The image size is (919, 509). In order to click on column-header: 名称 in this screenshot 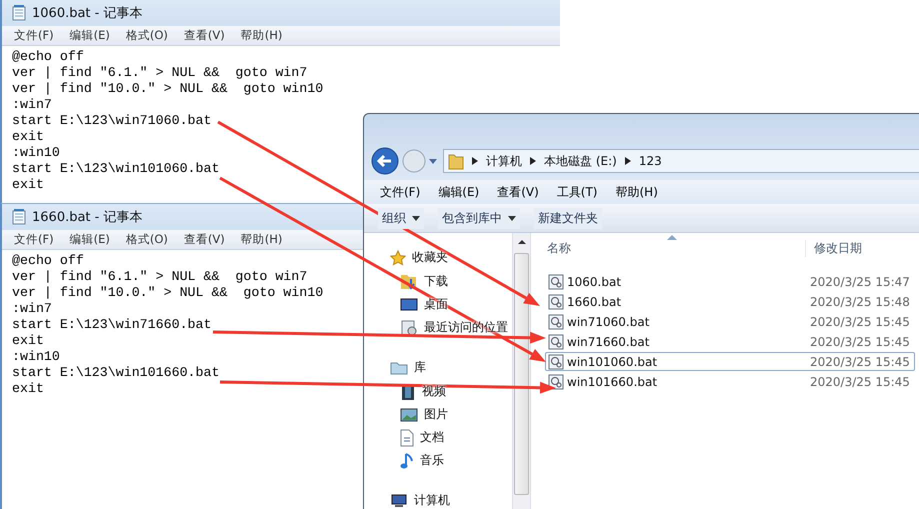, I will do `click(668, 248)`.